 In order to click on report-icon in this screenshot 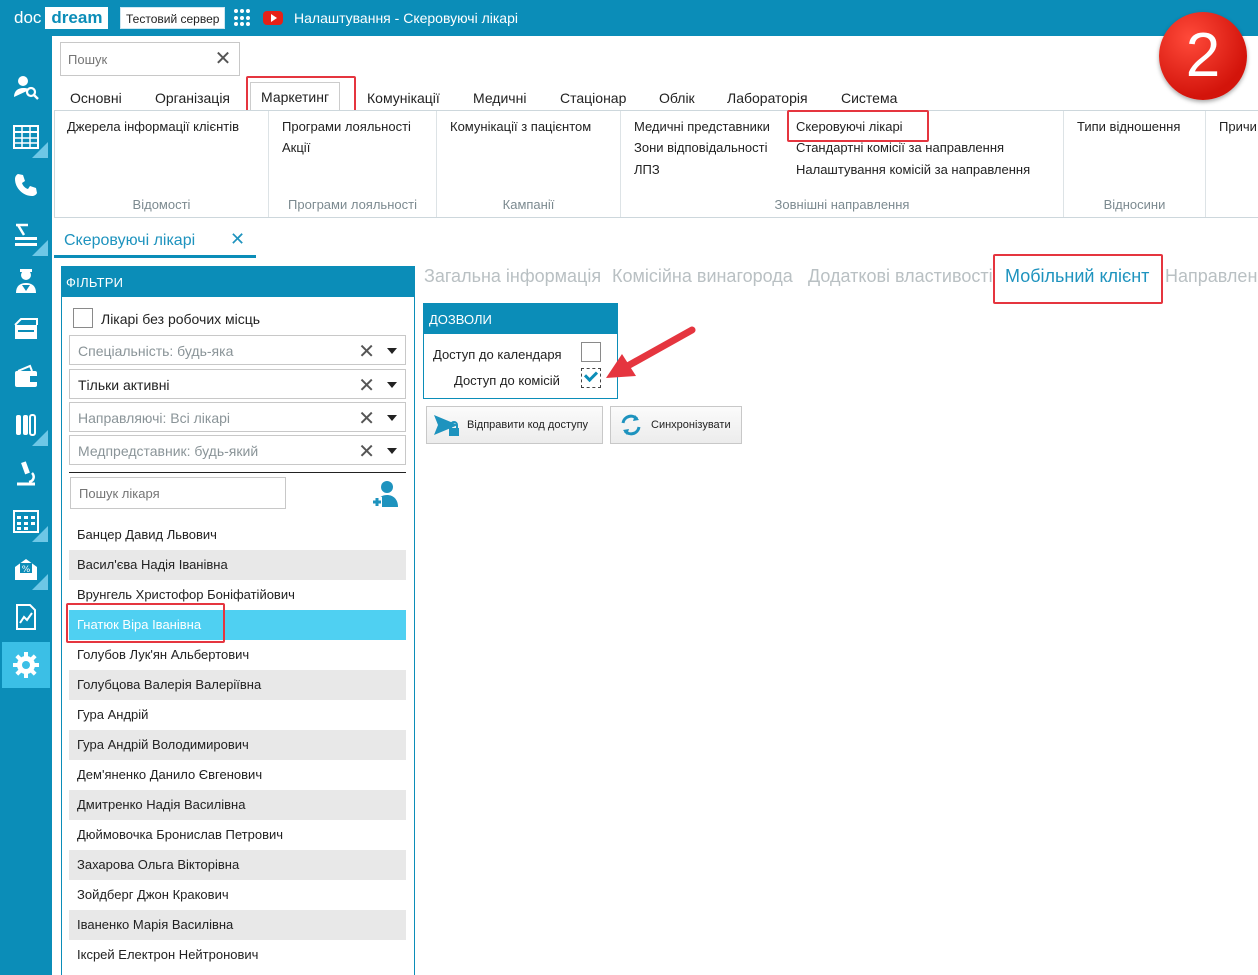, I will do `click(26, 617)`.